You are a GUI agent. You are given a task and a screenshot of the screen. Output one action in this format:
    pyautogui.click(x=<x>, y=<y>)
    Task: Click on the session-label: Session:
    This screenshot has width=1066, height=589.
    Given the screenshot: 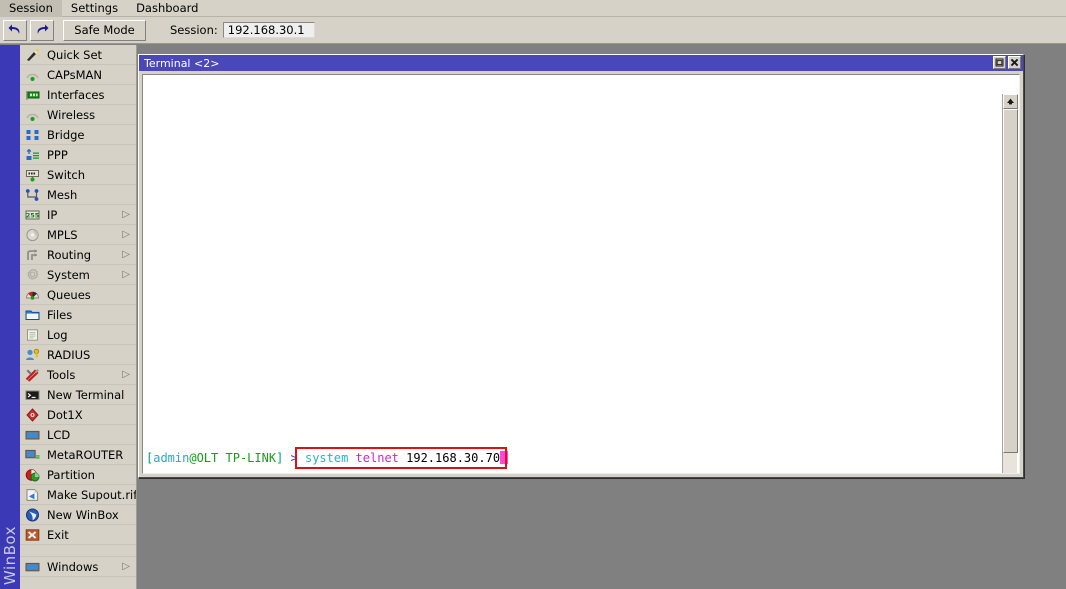 What is the action you would take?
    pyautogui.click(x=194, y=30)
    